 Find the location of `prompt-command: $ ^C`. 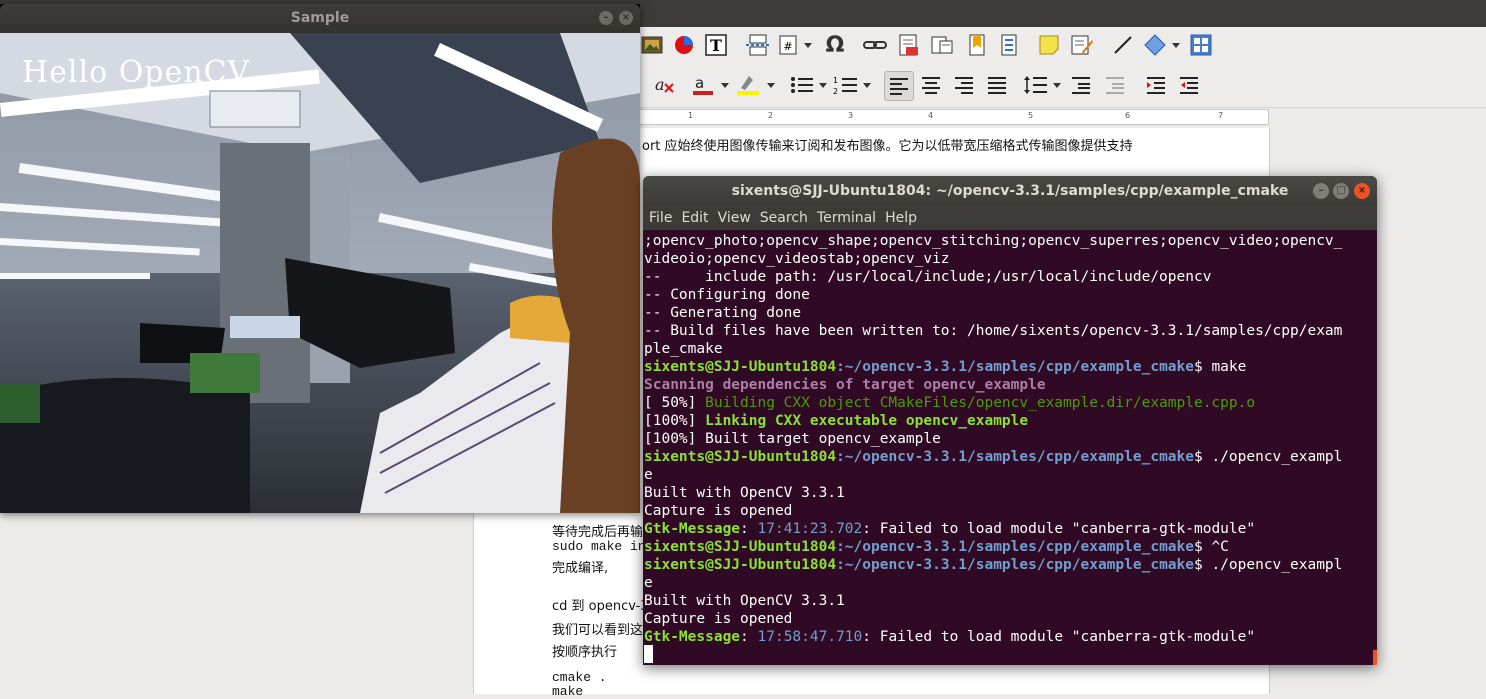

prompt-command: $ ^C is located at coordinates (1211, 547).